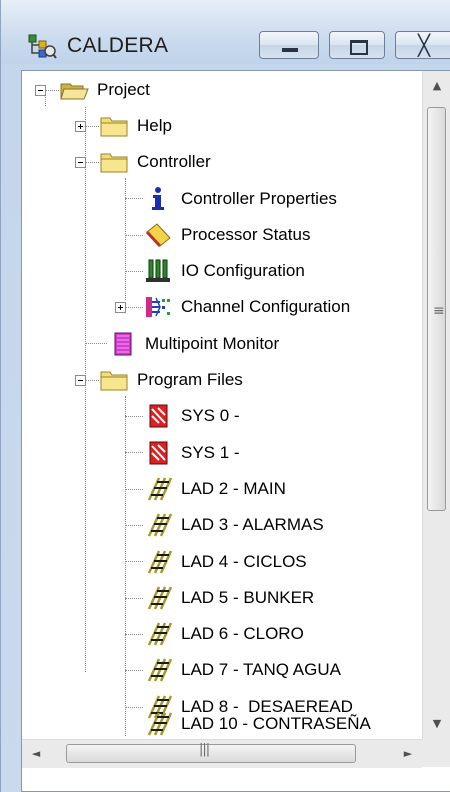 This screenshot has height=792, width=450. I want to click on tree-item-label: Program Files, so click(190, 379).